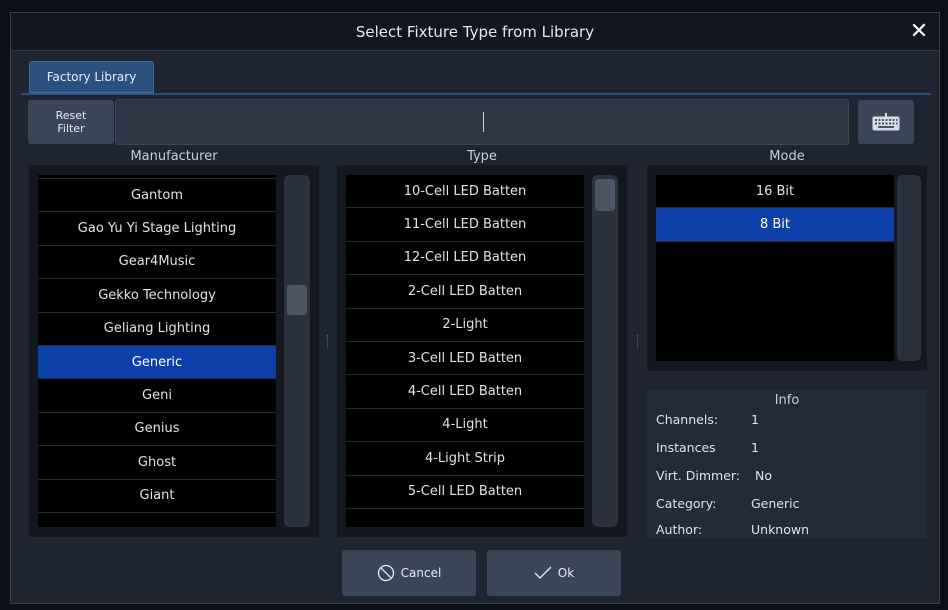 The height and width of the screenshot is (610, 948). What do you see at coordinates (687, 419) in the screenshot?
I see `info-channels-label: Channels:` at bounding box center [687, 419].